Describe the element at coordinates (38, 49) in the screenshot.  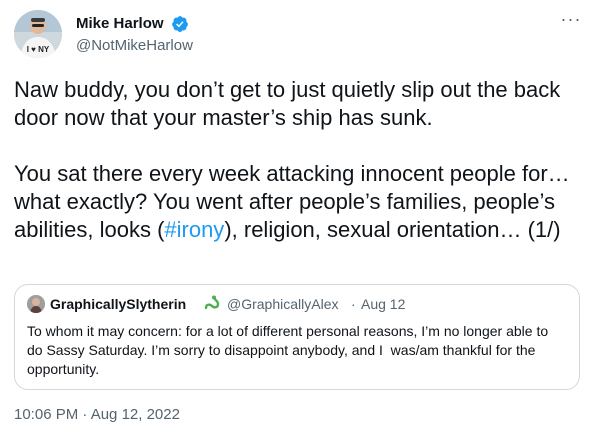
I see `avatar-shirt-text: I ♥ NY` at that location.